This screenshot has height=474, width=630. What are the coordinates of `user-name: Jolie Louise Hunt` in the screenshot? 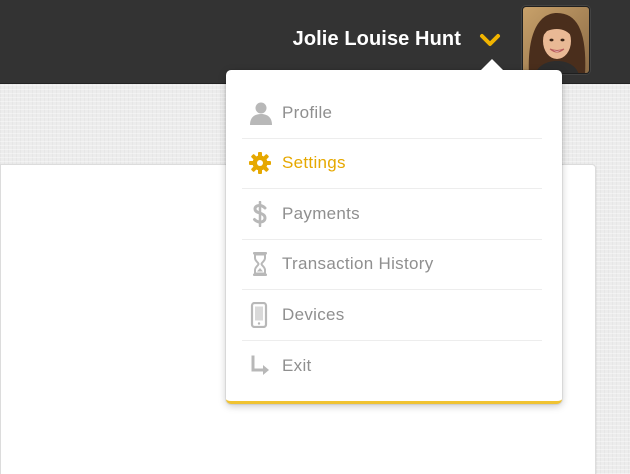 It's located at (377, 39).